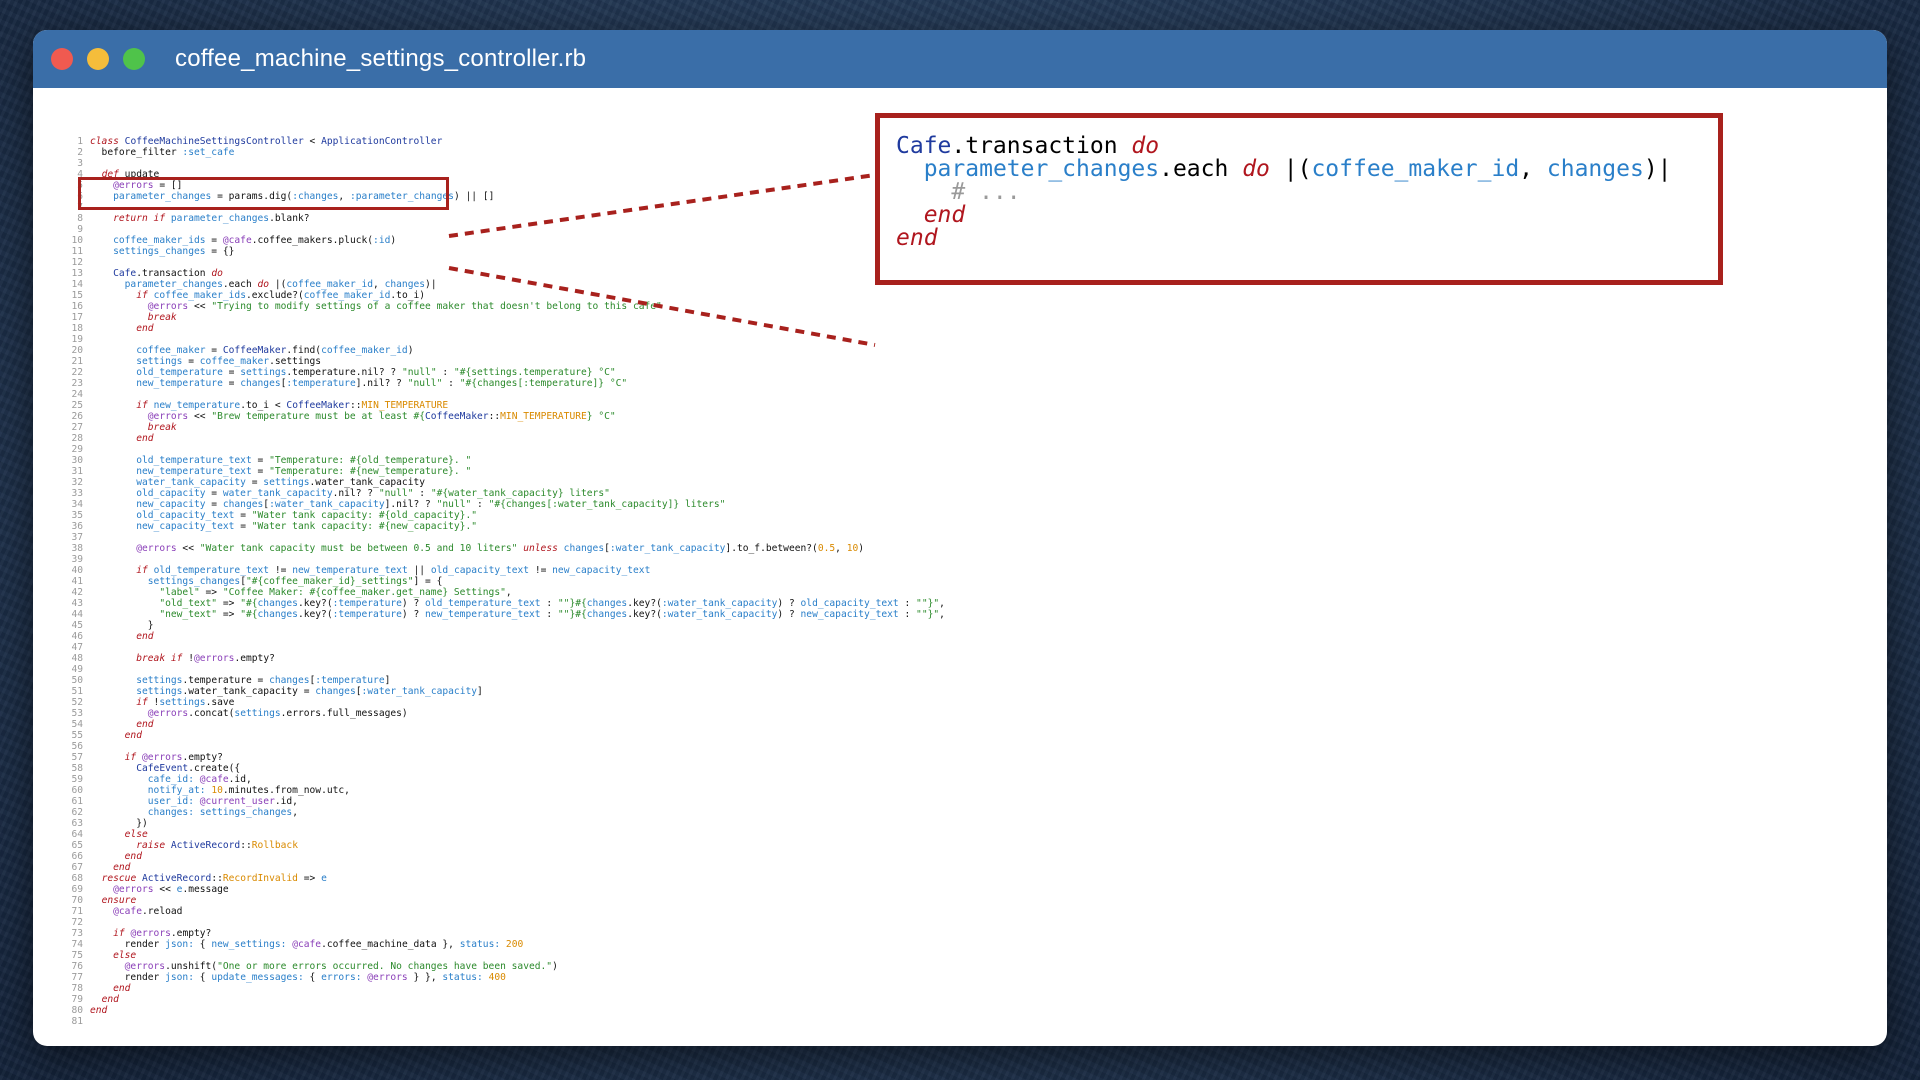  Describe the element at coordinates (1201, 169) in the screenshot. I see `zoom-code-token: .each` at that location.